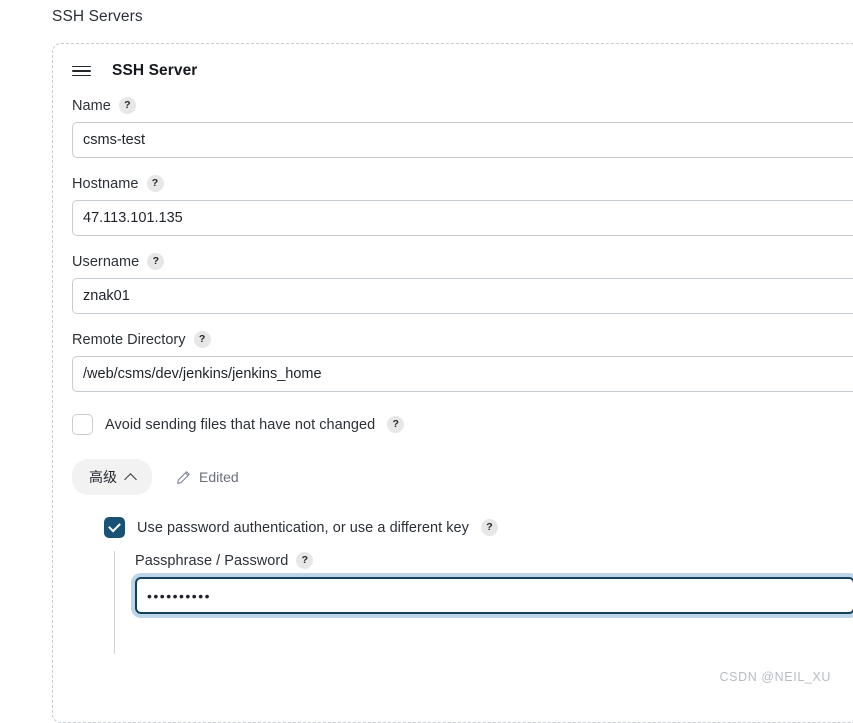 Image resolution: width=853 pixels, height=723 pixels. Describe the element at coordinates (489, 527) in the screenshot. I see `help-icon-use-password-auth: ?` at that location.